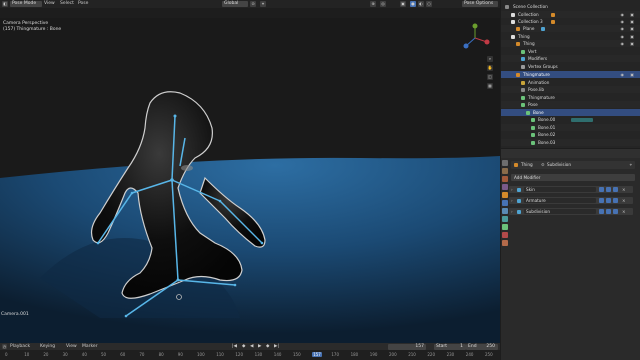 This screenshot has width=640, height=360. Describe the element at coordinates (259, 346) in the screenshot. I see `play-icon: ▶` at that location.